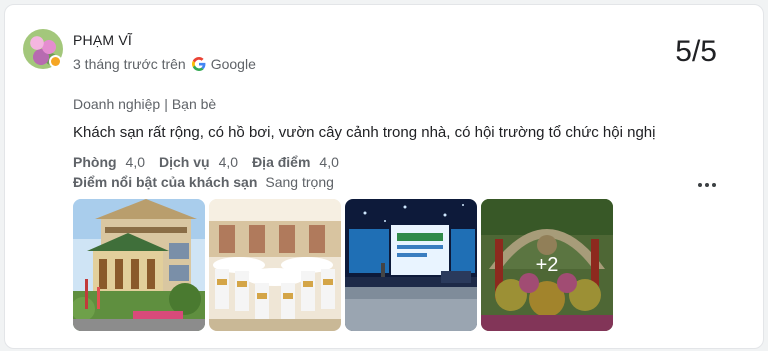 The height and width of the screenshot is (351, 768). I want to click on review-time: 3 tháng trước trên, so click(129, 64).